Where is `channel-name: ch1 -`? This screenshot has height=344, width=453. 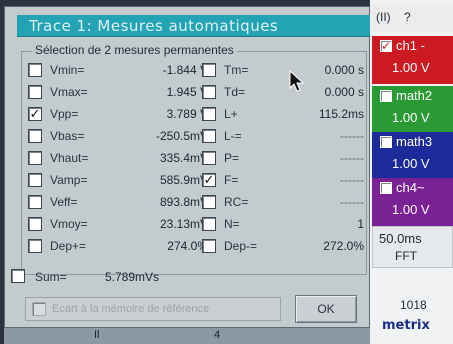
channel-name: ch1 - is located at coordinates (410, 45).